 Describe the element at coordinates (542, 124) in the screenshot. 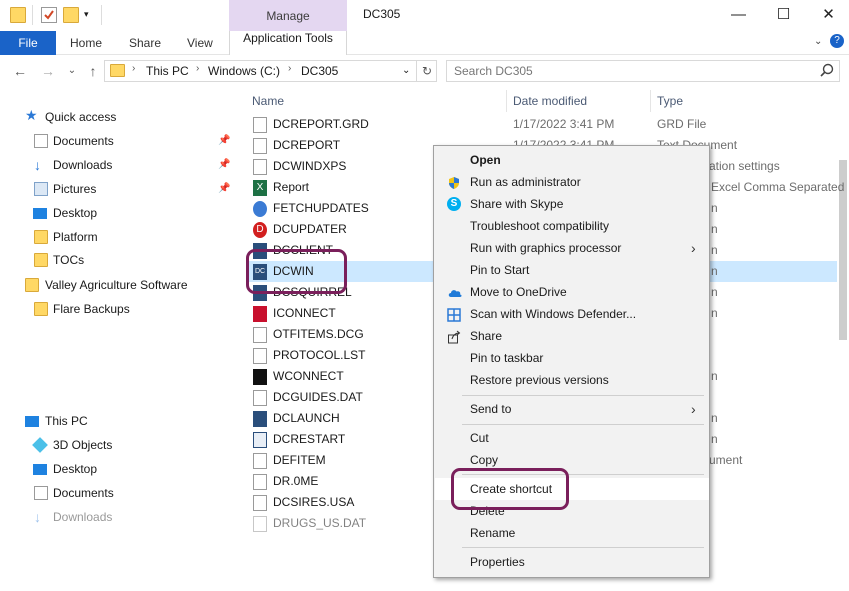

I see `file-row: DCREPORT.GRD 1/17/2022 3:41 PM GRD File` at that location.